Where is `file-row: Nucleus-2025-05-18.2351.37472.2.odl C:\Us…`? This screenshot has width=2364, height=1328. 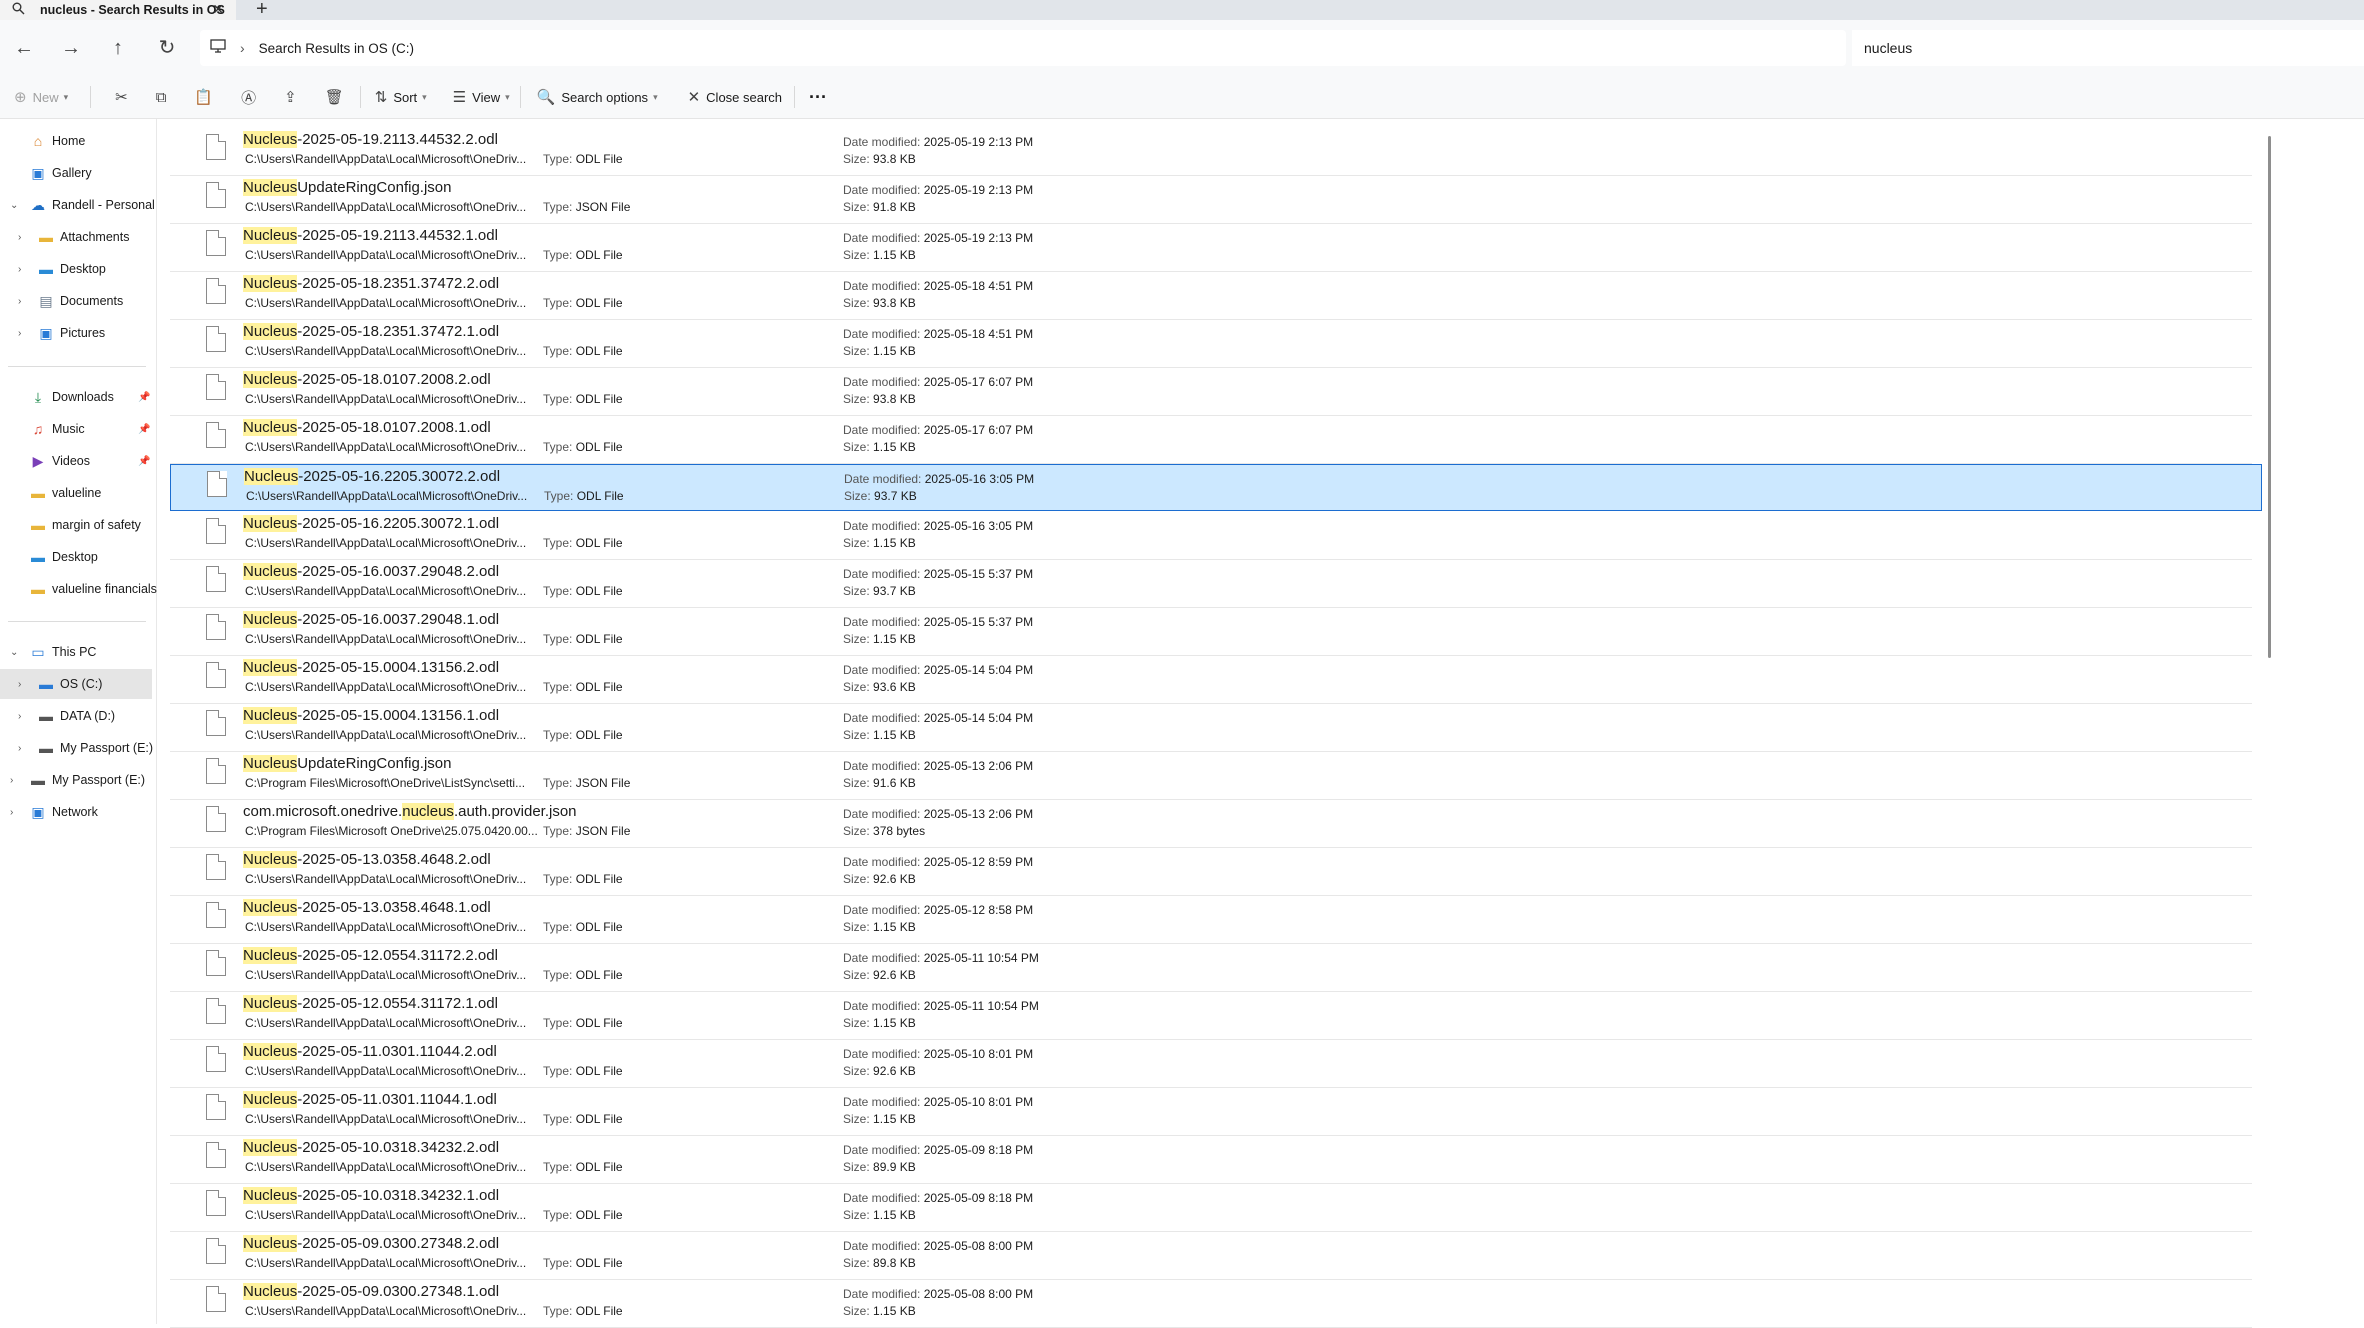
file-row: Nucleus-2025-05-18.2351.37472.2.odl C:\Us… is located at coordinates (1211, 296).